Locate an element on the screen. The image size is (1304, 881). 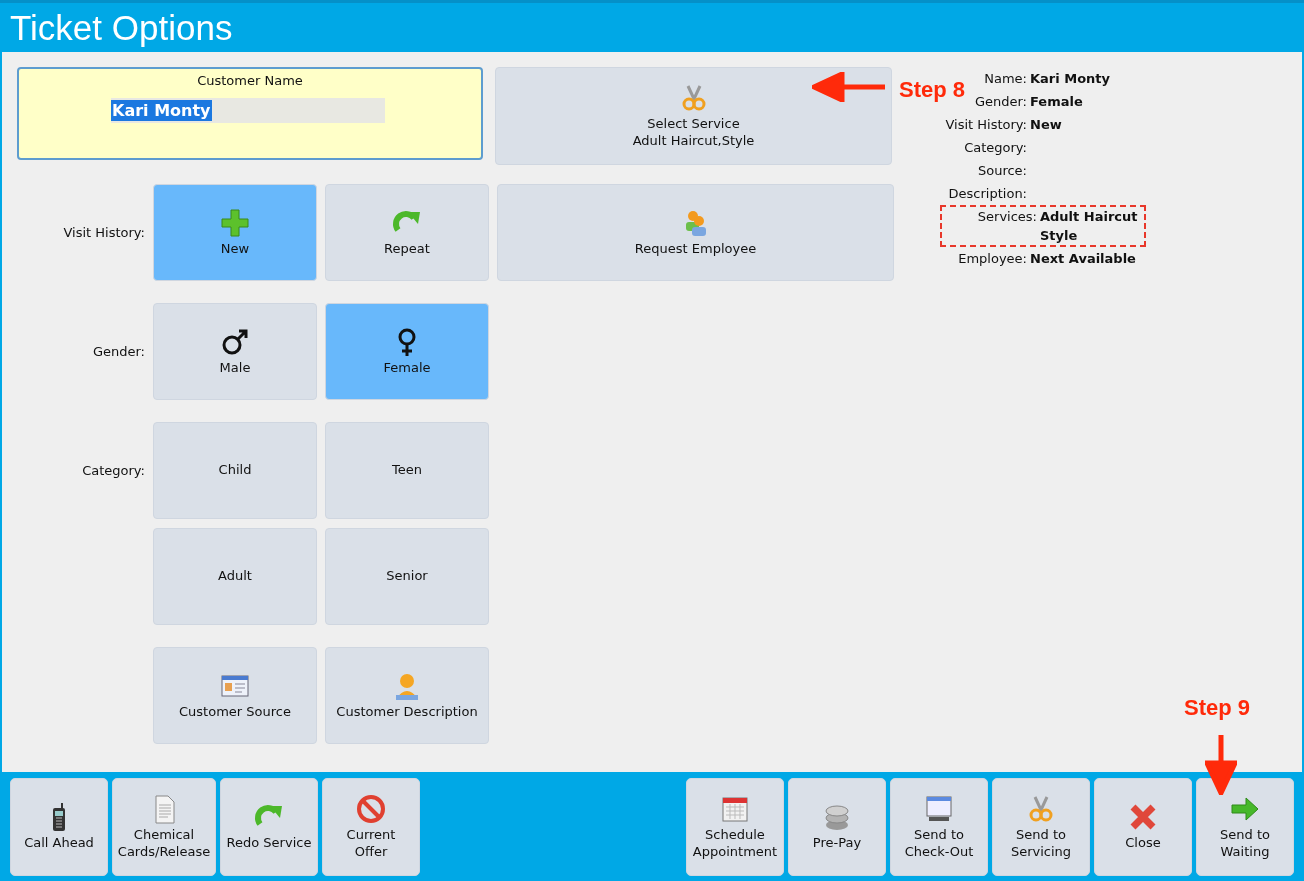
summary-value: Female is located at coordinates (1056, 102).